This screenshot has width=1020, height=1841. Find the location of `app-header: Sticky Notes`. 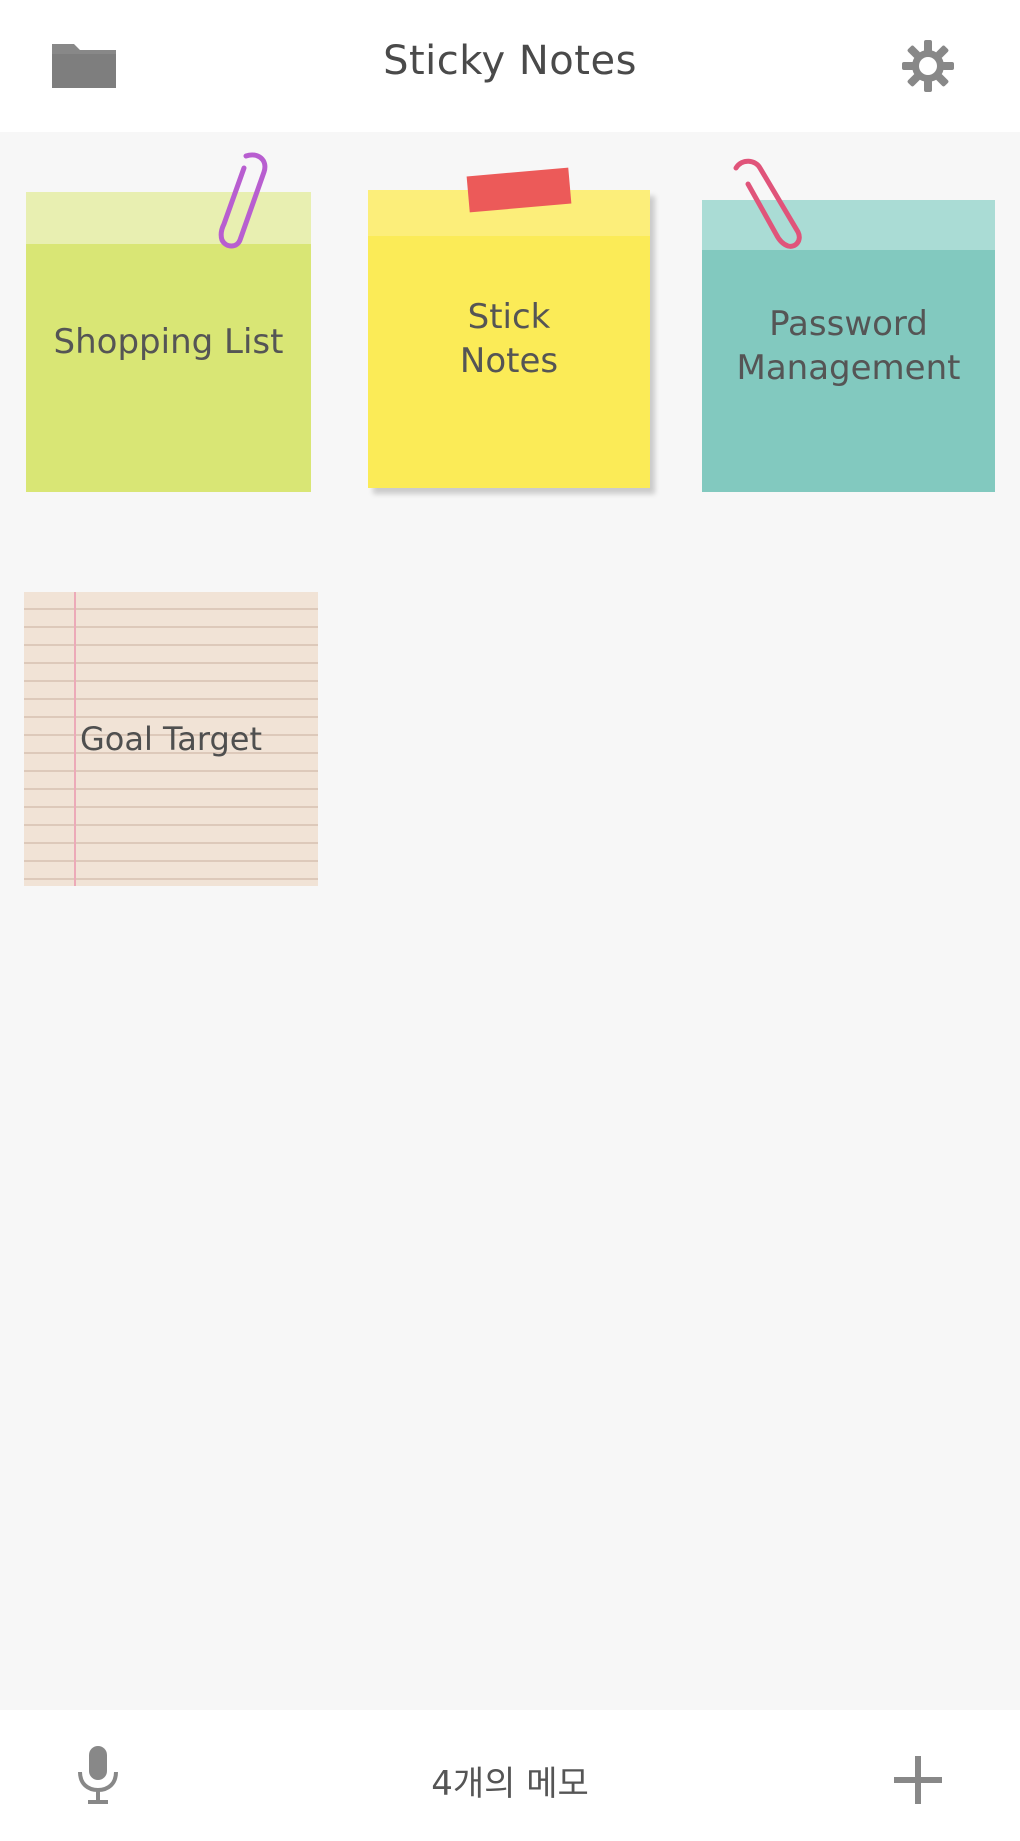

app-header: Sticky Notes is located at coordinates (510, 66).